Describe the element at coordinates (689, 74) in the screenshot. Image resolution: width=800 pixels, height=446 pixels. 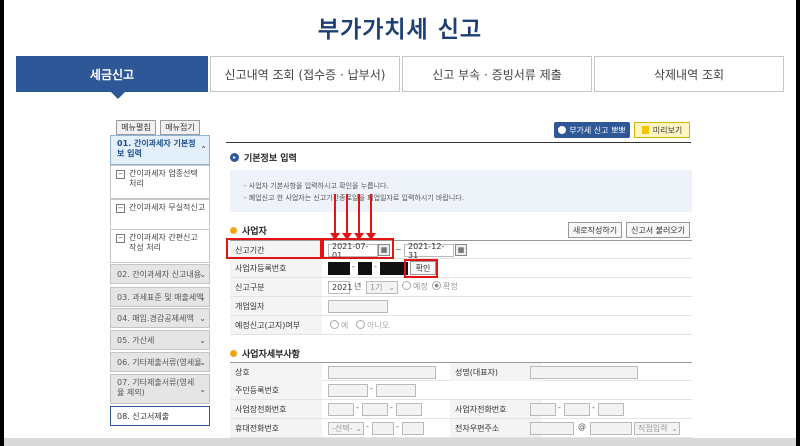
I see `tab-deleted-history: 삭제내역 조회` at that location.